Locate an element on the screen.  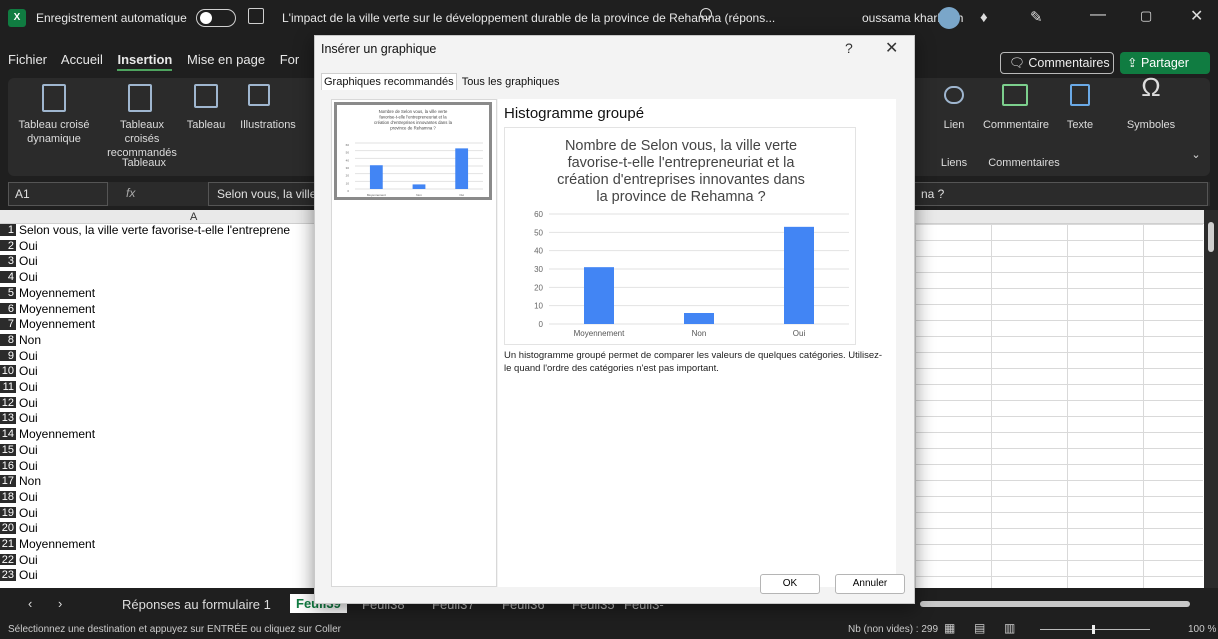
zoom-slider-thumb is located at coordinates (1093, 629).